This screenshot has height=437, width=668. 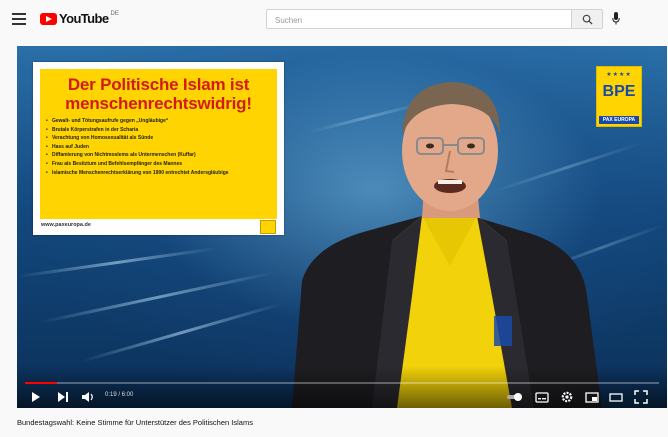 What do you see at coordinates (542, 397) in the screenshot?
I see `subtitles-icon` at bounding box center [542, 397].